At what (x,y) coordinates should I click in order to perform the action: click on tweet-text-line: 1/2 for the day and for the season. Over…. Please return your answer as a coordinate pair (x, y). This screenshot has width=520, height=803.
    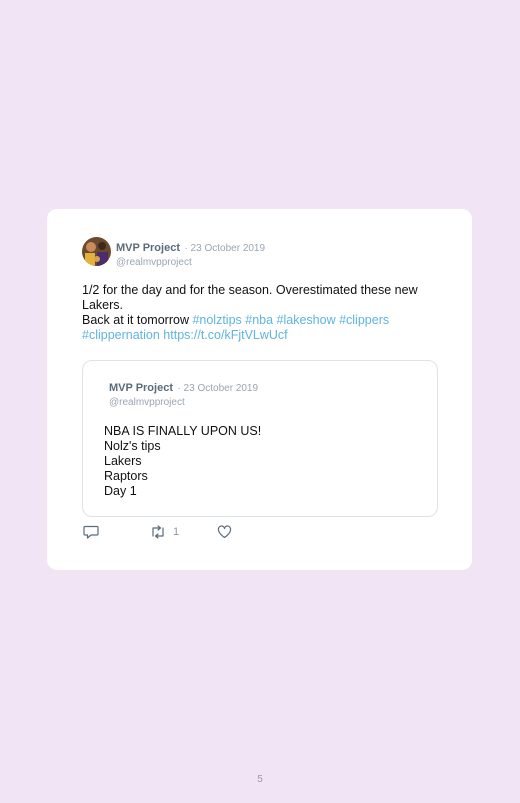
    Looking at the image, I should click on (250, 297).